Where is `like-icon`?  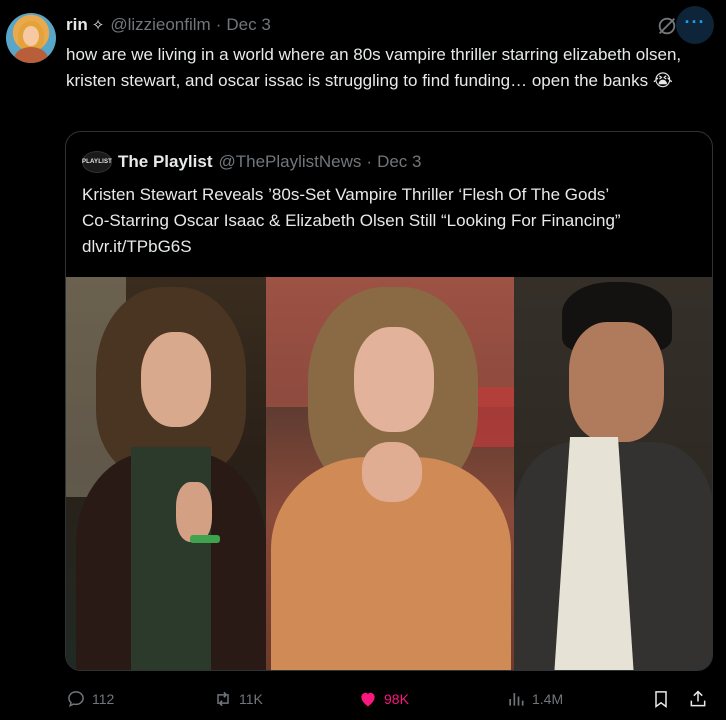
like-icon is located at coordinates (368, 699).